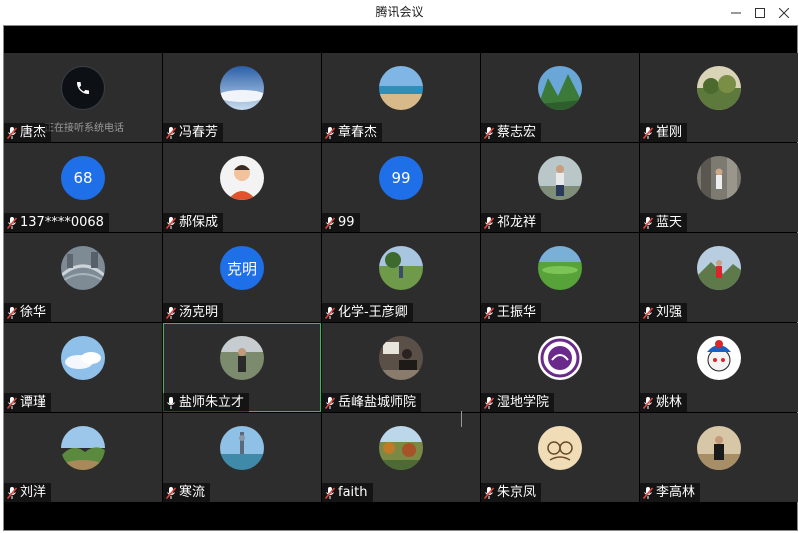 This screenshot has height=533, width=799. I want to click on participant-name-tag: 化学-王彦卿, so click(367, 312).